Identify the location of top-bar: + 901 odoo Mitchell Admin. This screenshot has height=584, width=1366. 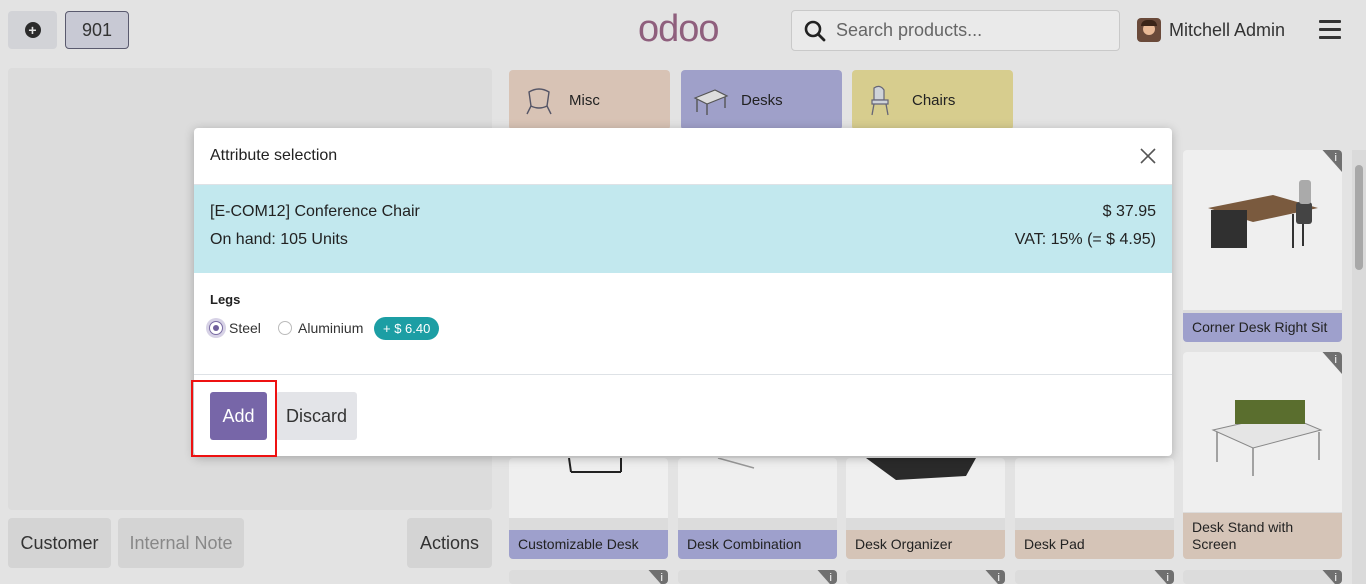
(683, 31).